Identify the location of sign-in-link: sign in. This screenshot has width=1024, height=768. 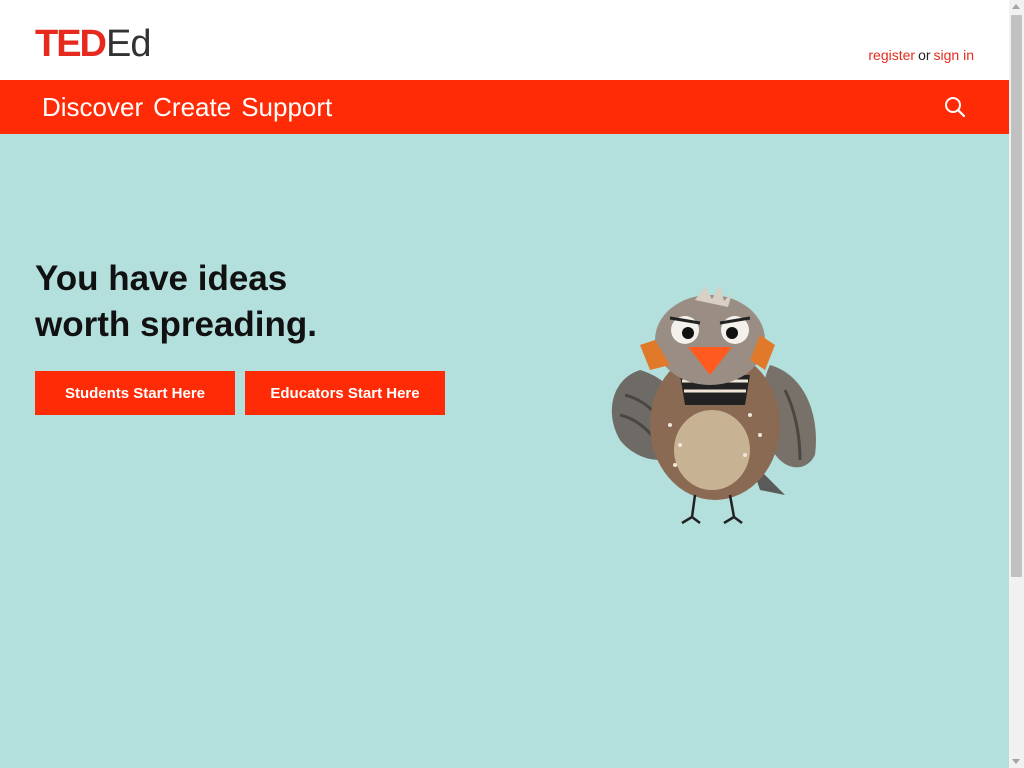
(954, 55).